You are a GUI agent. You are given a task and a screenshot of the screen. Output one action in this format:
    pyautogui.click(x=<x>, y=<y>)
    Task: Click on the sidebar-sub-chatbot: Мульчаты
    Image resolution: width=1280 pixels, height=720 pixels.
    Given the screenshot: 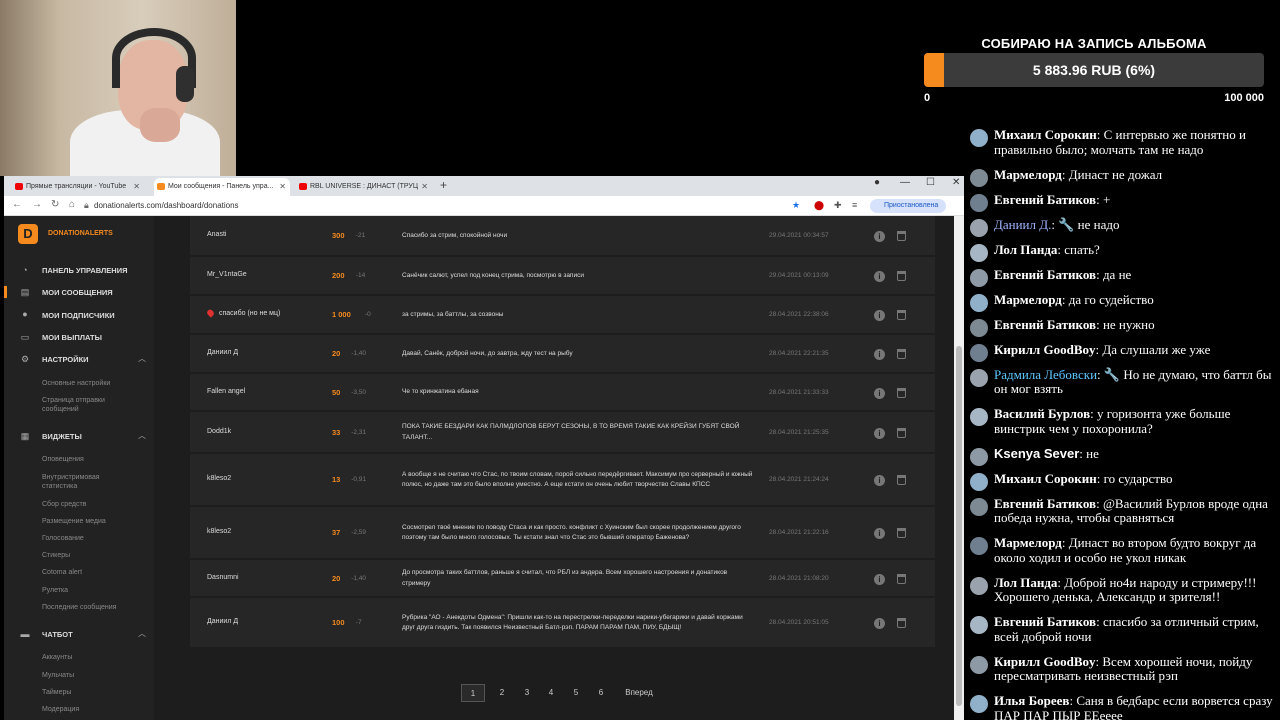 What is the action you would take?
    pyautogui.click(x=82, y=675)
    